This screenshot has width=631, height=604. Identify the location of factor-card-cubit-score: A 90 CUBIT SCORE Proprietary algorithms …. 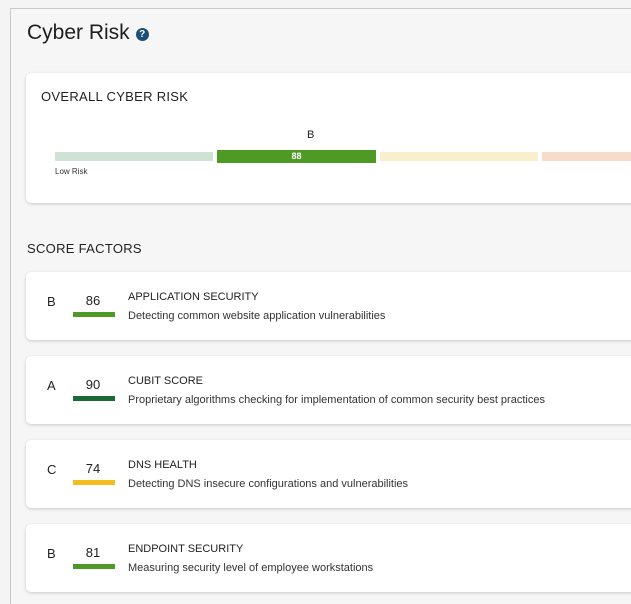
(328, 390).